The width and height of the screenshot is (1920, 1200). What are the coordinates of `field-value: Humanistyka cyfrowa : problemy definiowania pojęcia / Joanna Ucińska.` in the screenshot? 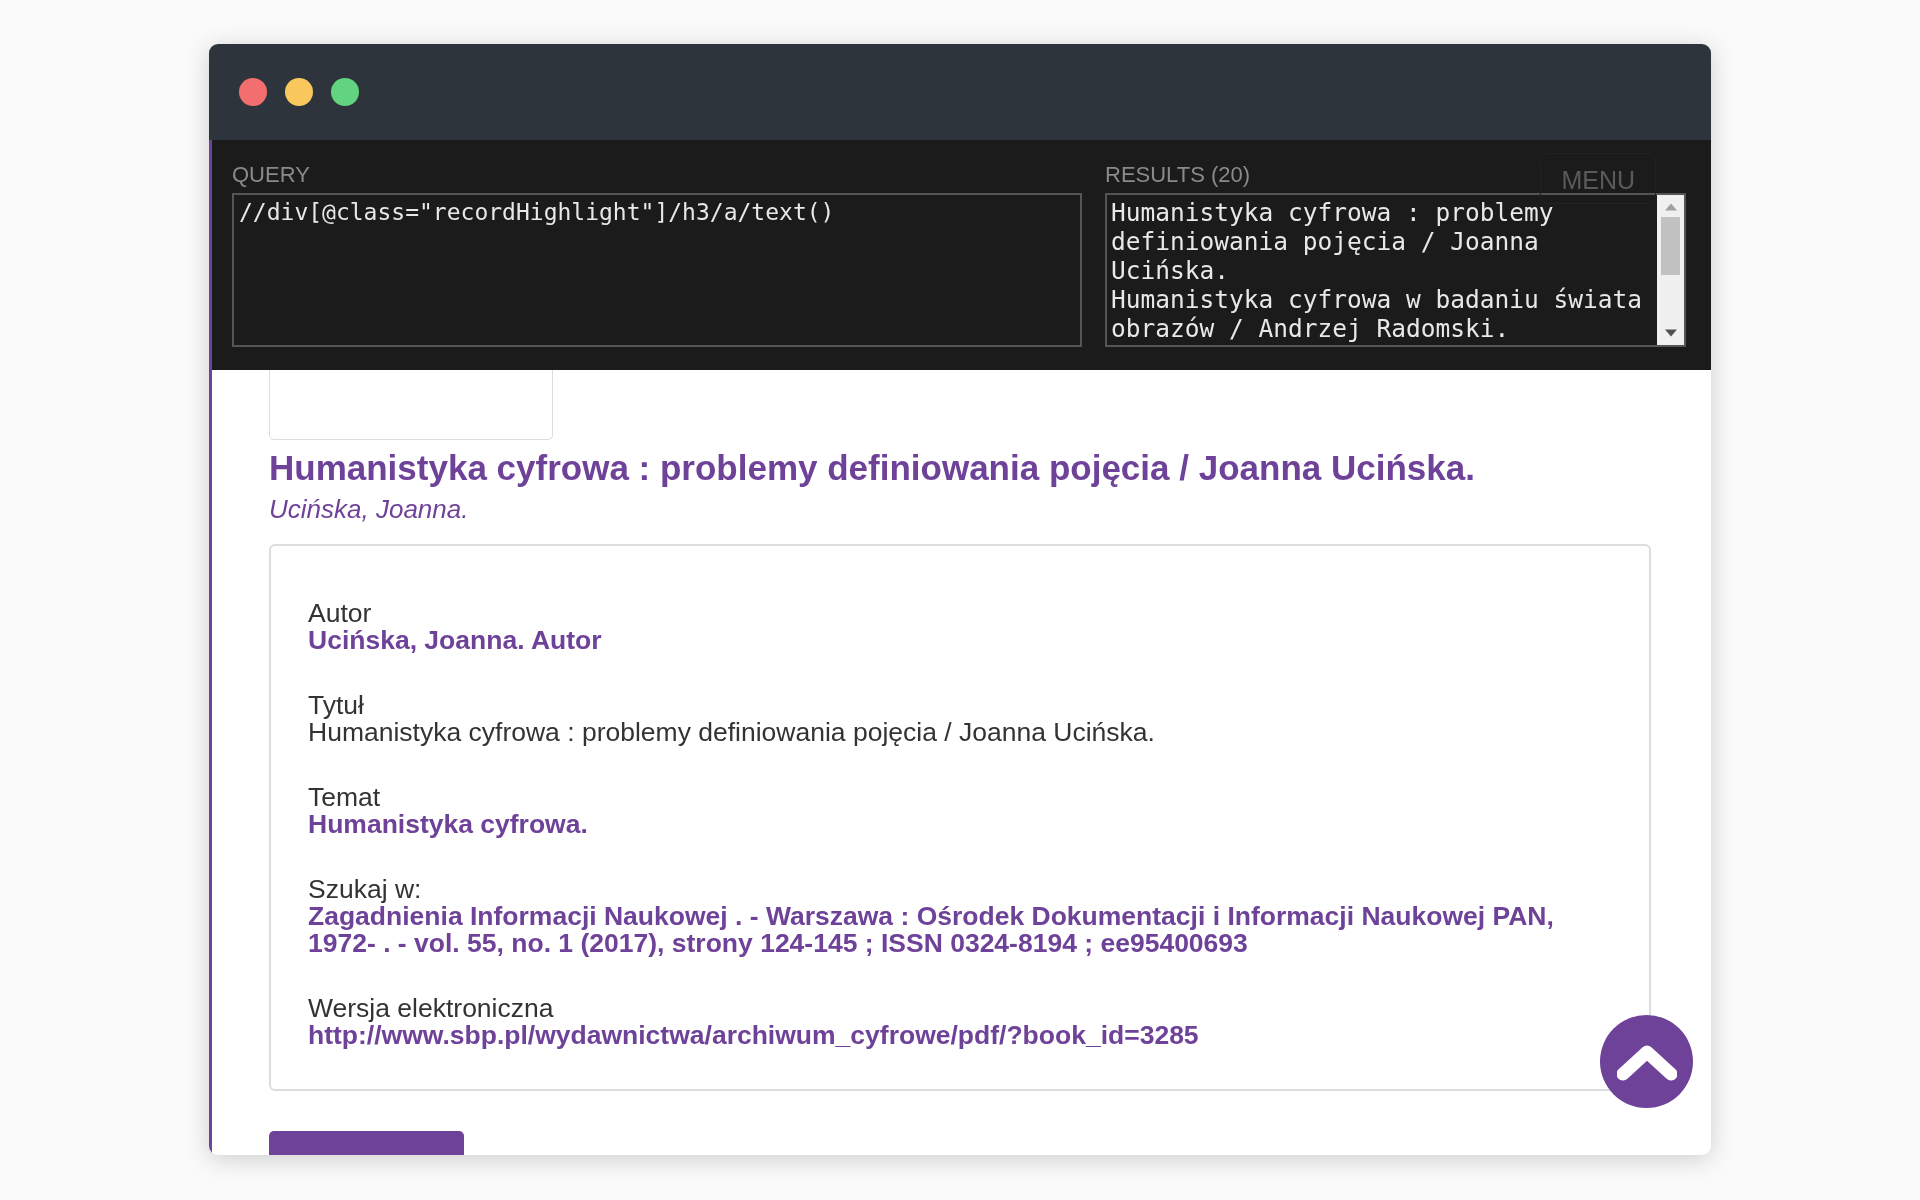 It's located at (731, 732).